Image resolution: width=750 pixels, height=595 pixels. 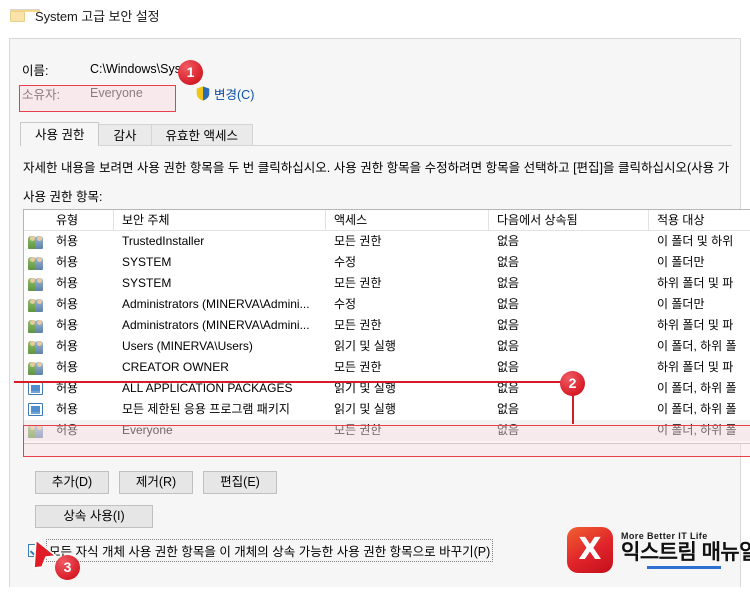 What do you see at coordinates (294, 382) in the screenshot?
I see `annotation-2-leader-horizontal` at bounding box center [294, 382].